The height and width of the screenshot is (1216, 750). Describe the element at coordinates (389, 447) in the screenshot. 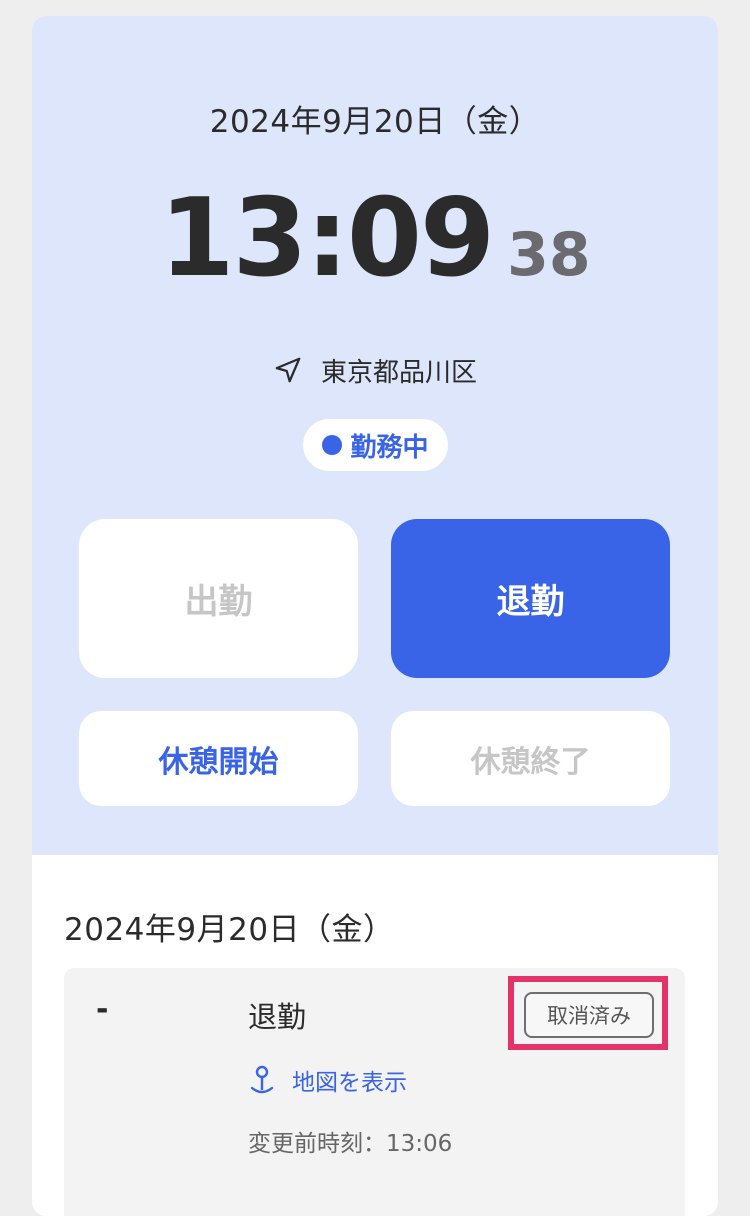

I see `status-label: 勤務中` at that location.